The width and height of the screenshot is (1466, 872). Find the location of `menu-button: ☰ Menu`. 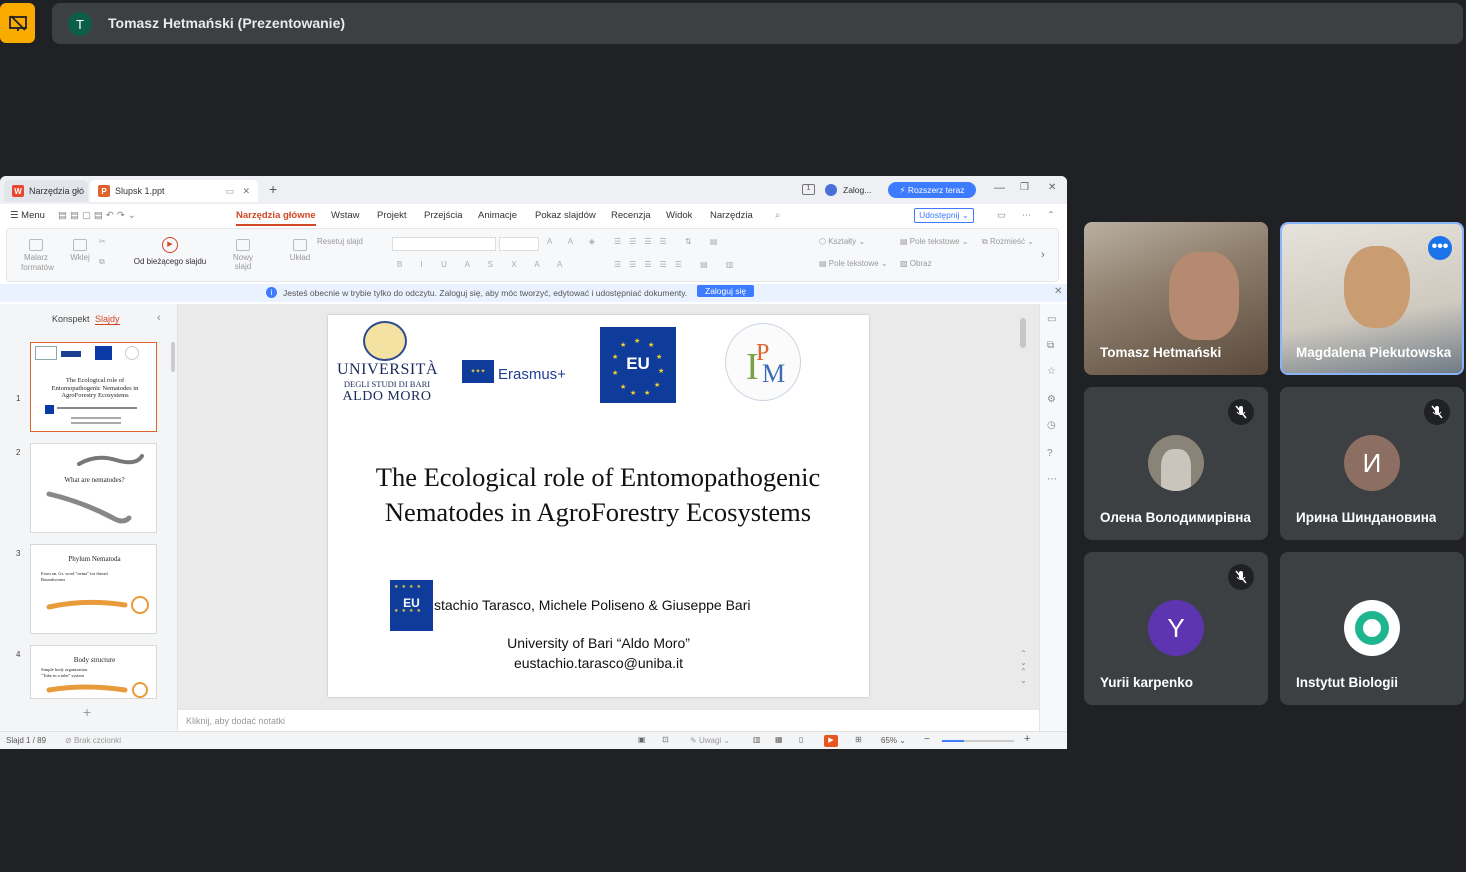

menu-button: ☰ Menu is located at coordinates (27, 215).